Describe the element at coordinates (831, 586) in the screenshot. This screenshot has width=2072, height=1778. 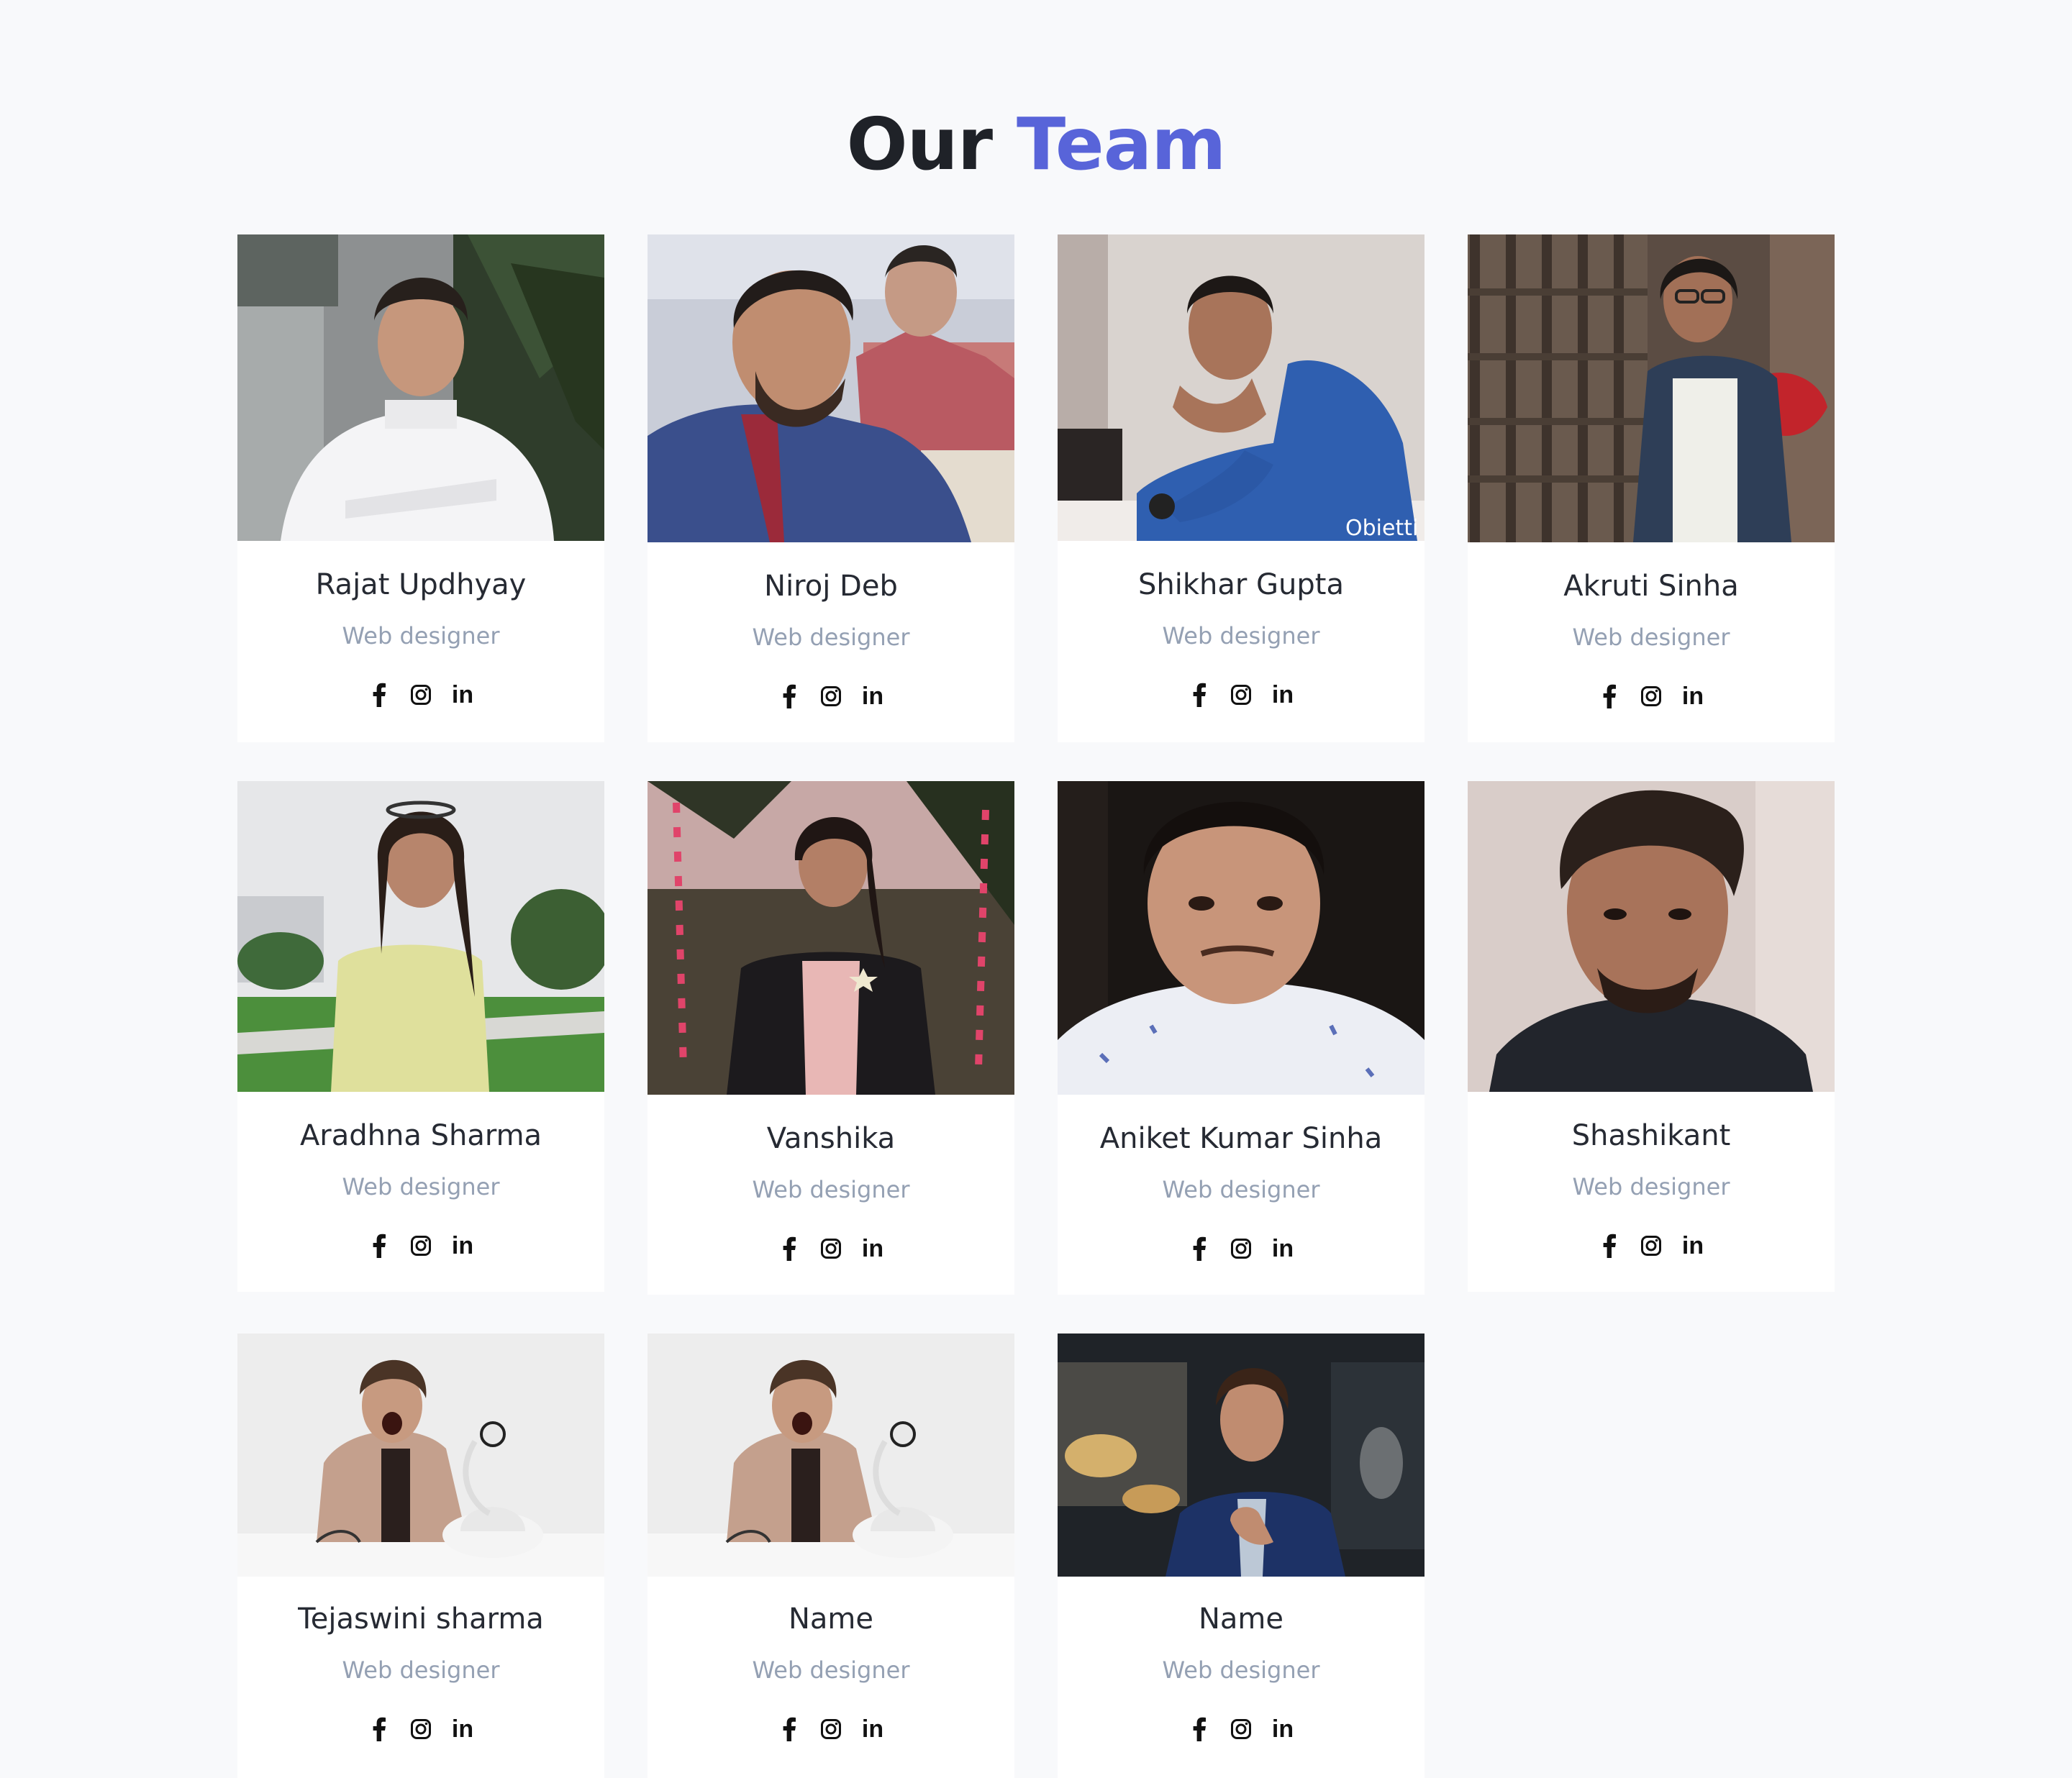
I see `member-name: Niroj Deb` at that location.